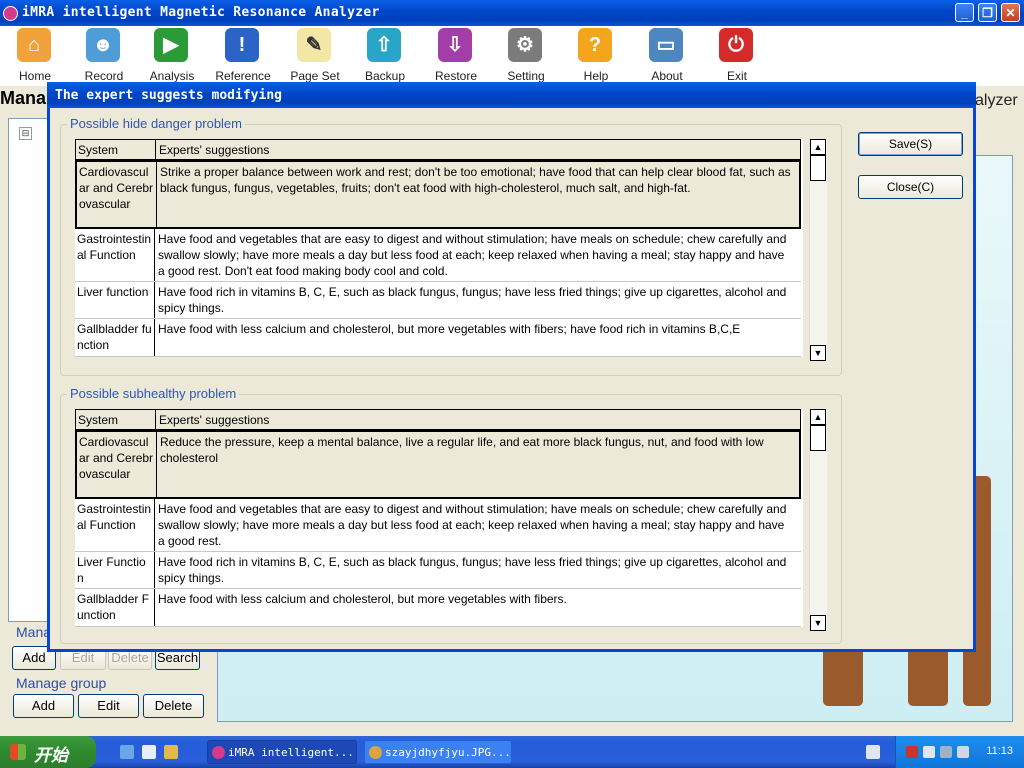 This screenshot has width=1024, height=768. I want to click on system-cell: Gallbladder function, so click(115, 337).